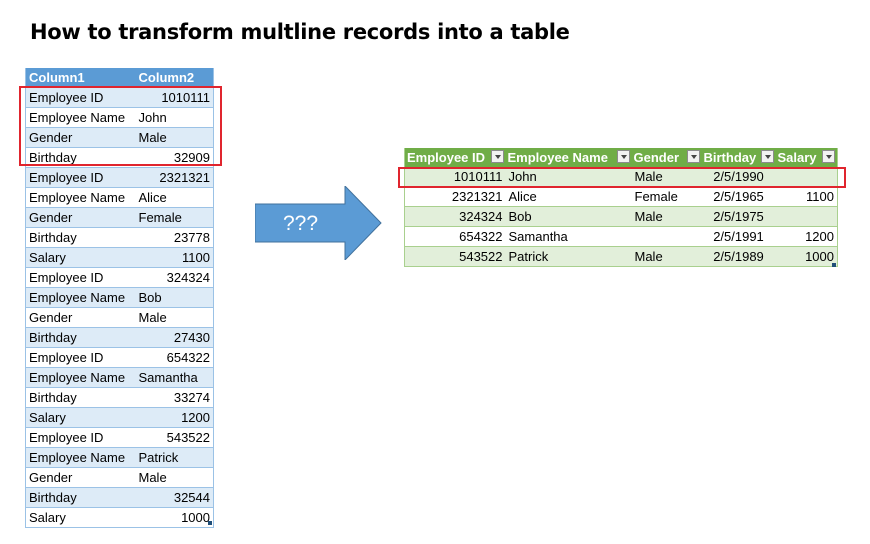  What do you see at coordinates (446, 157) in the screenshot?
I see `column-header-label: Employee ID` at bounding box center [446, 157].